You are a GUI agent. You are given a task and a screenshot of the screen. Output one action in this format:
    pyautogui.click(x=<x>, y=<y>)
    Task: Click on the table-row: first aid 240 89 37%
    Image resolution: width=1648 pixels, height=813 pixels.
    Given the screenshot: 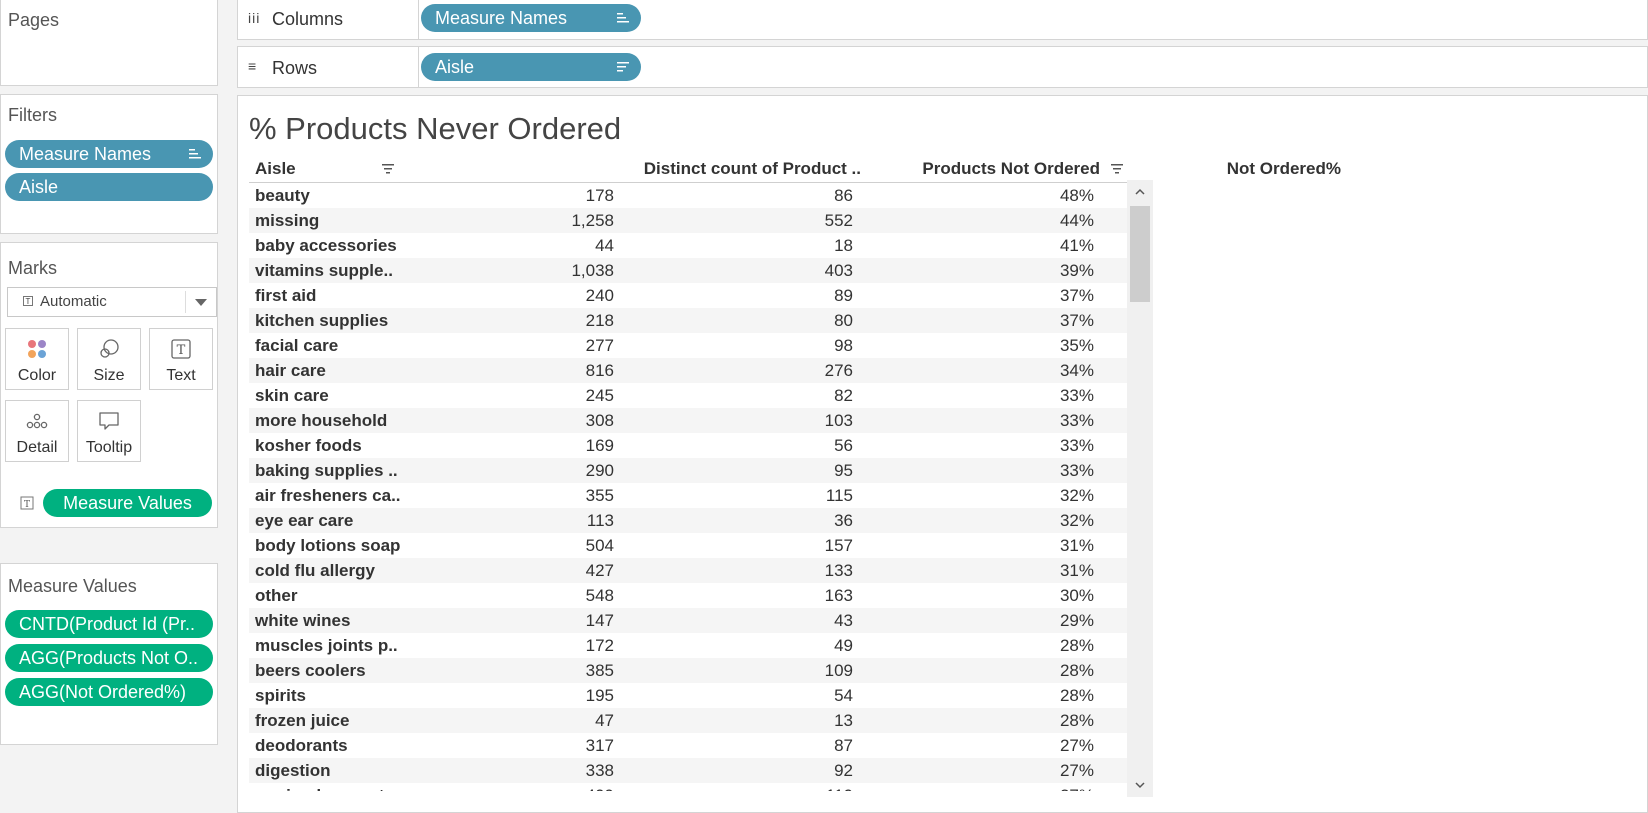 What is the action you would take?
    pyautogui.click(x=688, y=295)
    